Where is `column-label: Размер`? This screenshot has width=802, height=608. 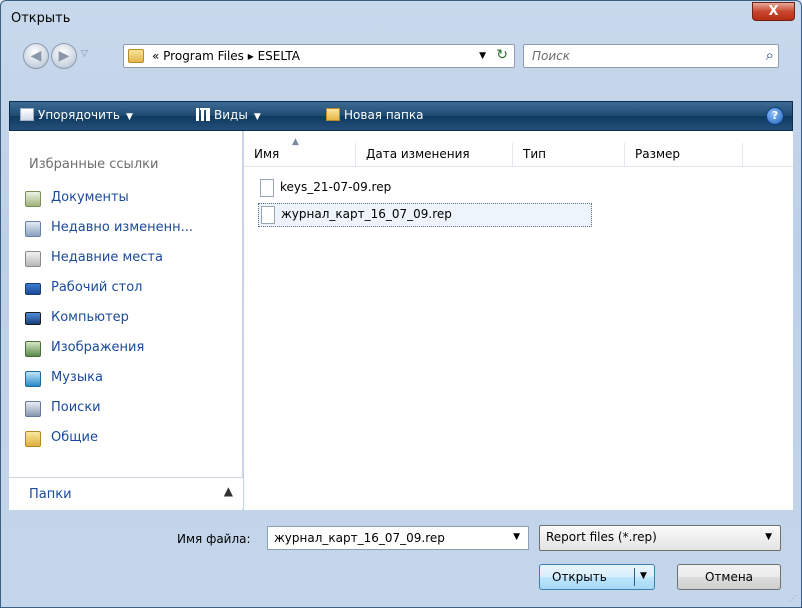 column-label: Размер is located at coordinates (658, 154).